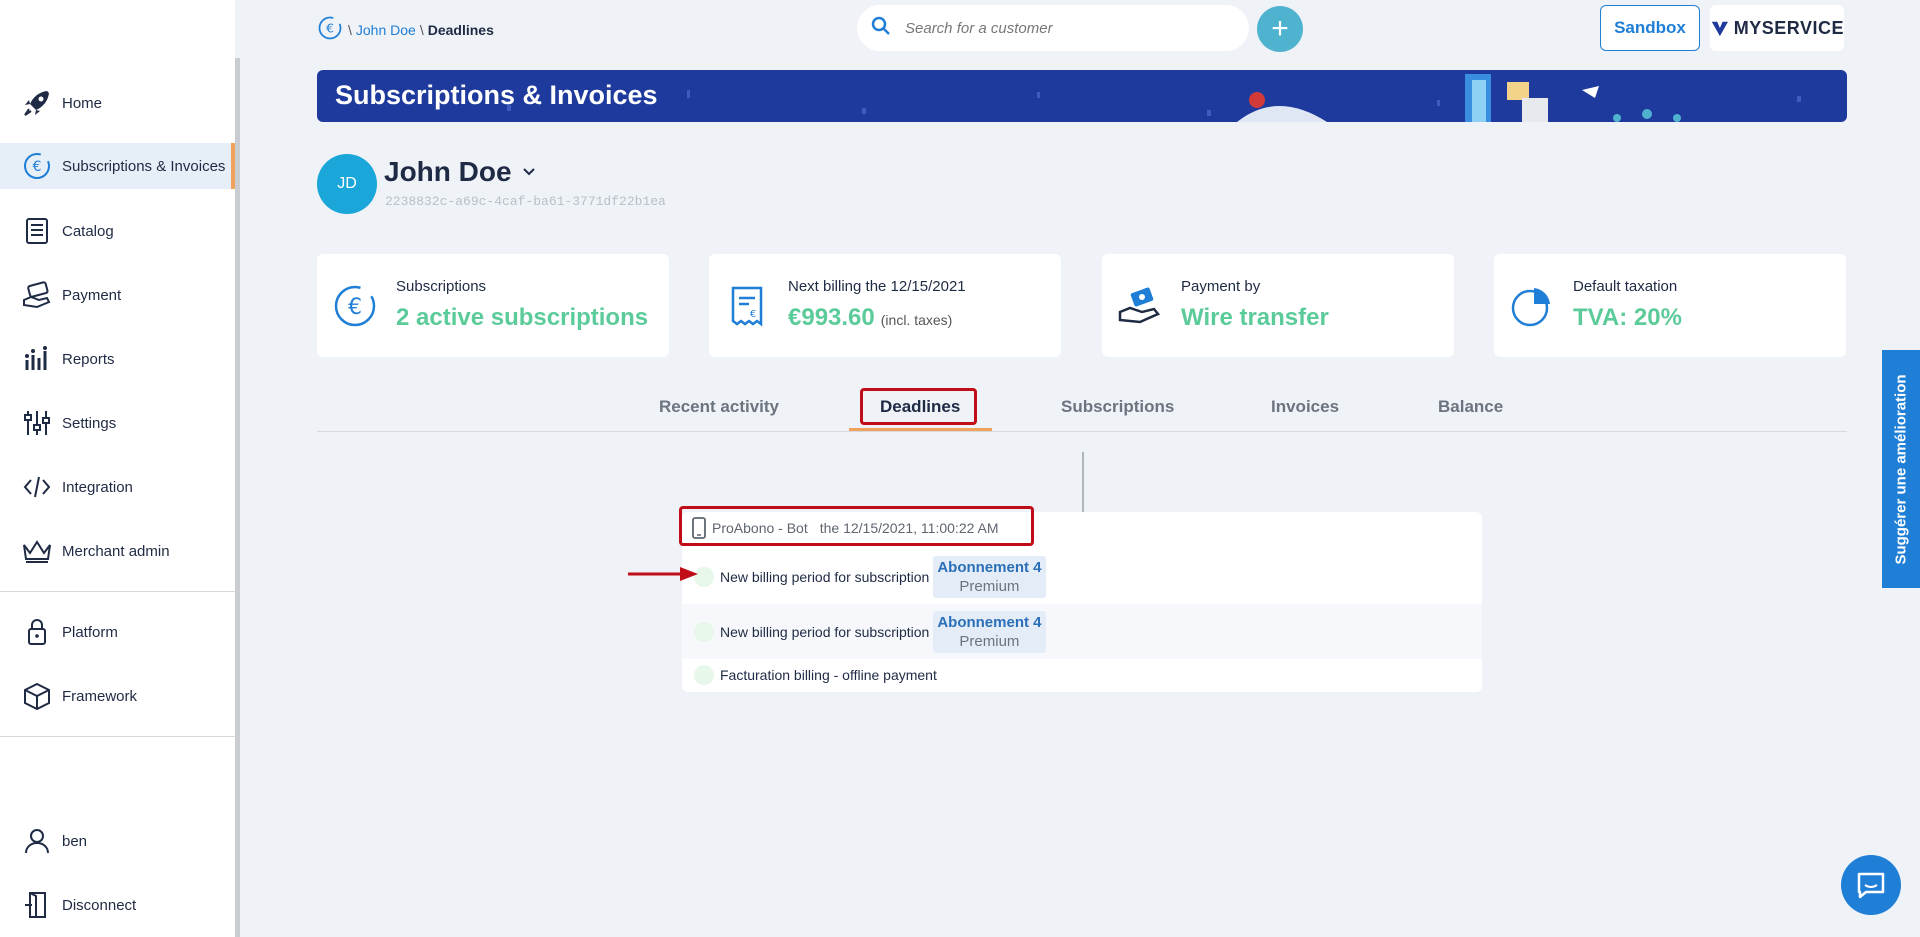  What do you see at coordinates (1470, 407) in the screenshot?
I see `tab-balance: Balance` at bounding box center [1470, 407].